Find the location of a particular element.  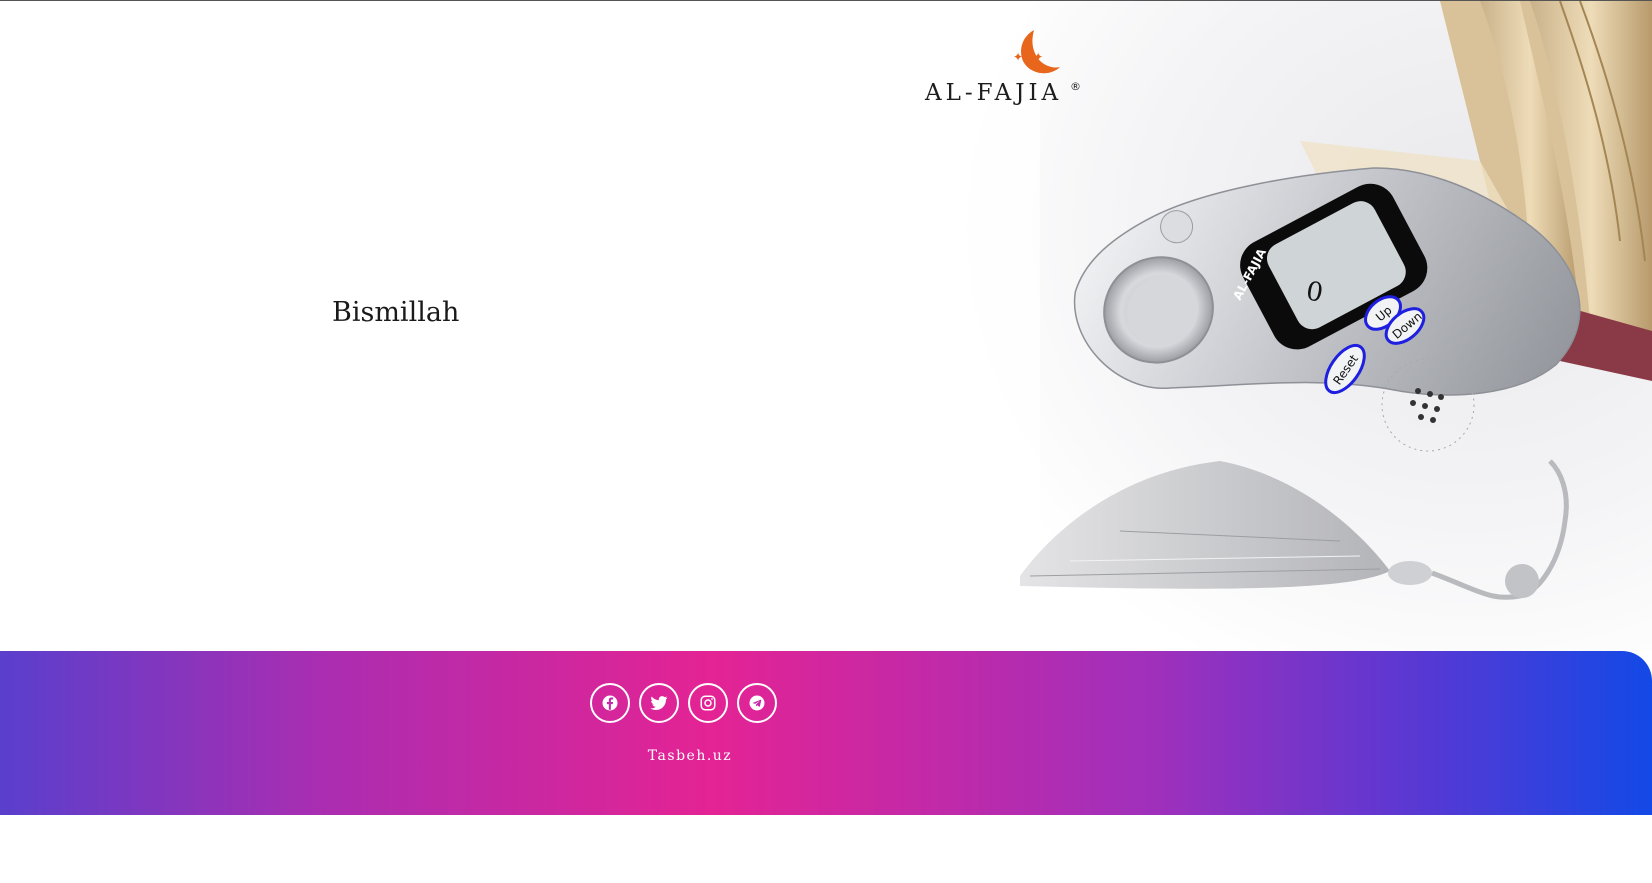

twitter-icon is located at coordinates (659, 703).